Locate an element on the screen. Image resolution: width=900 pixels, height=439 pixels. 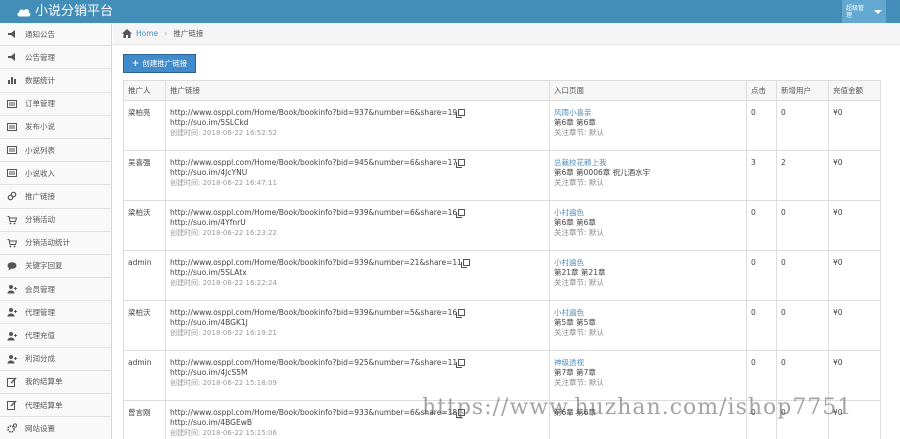
create-promo-link-button: + 创建推广链接 is located at coordinates (159, 63).